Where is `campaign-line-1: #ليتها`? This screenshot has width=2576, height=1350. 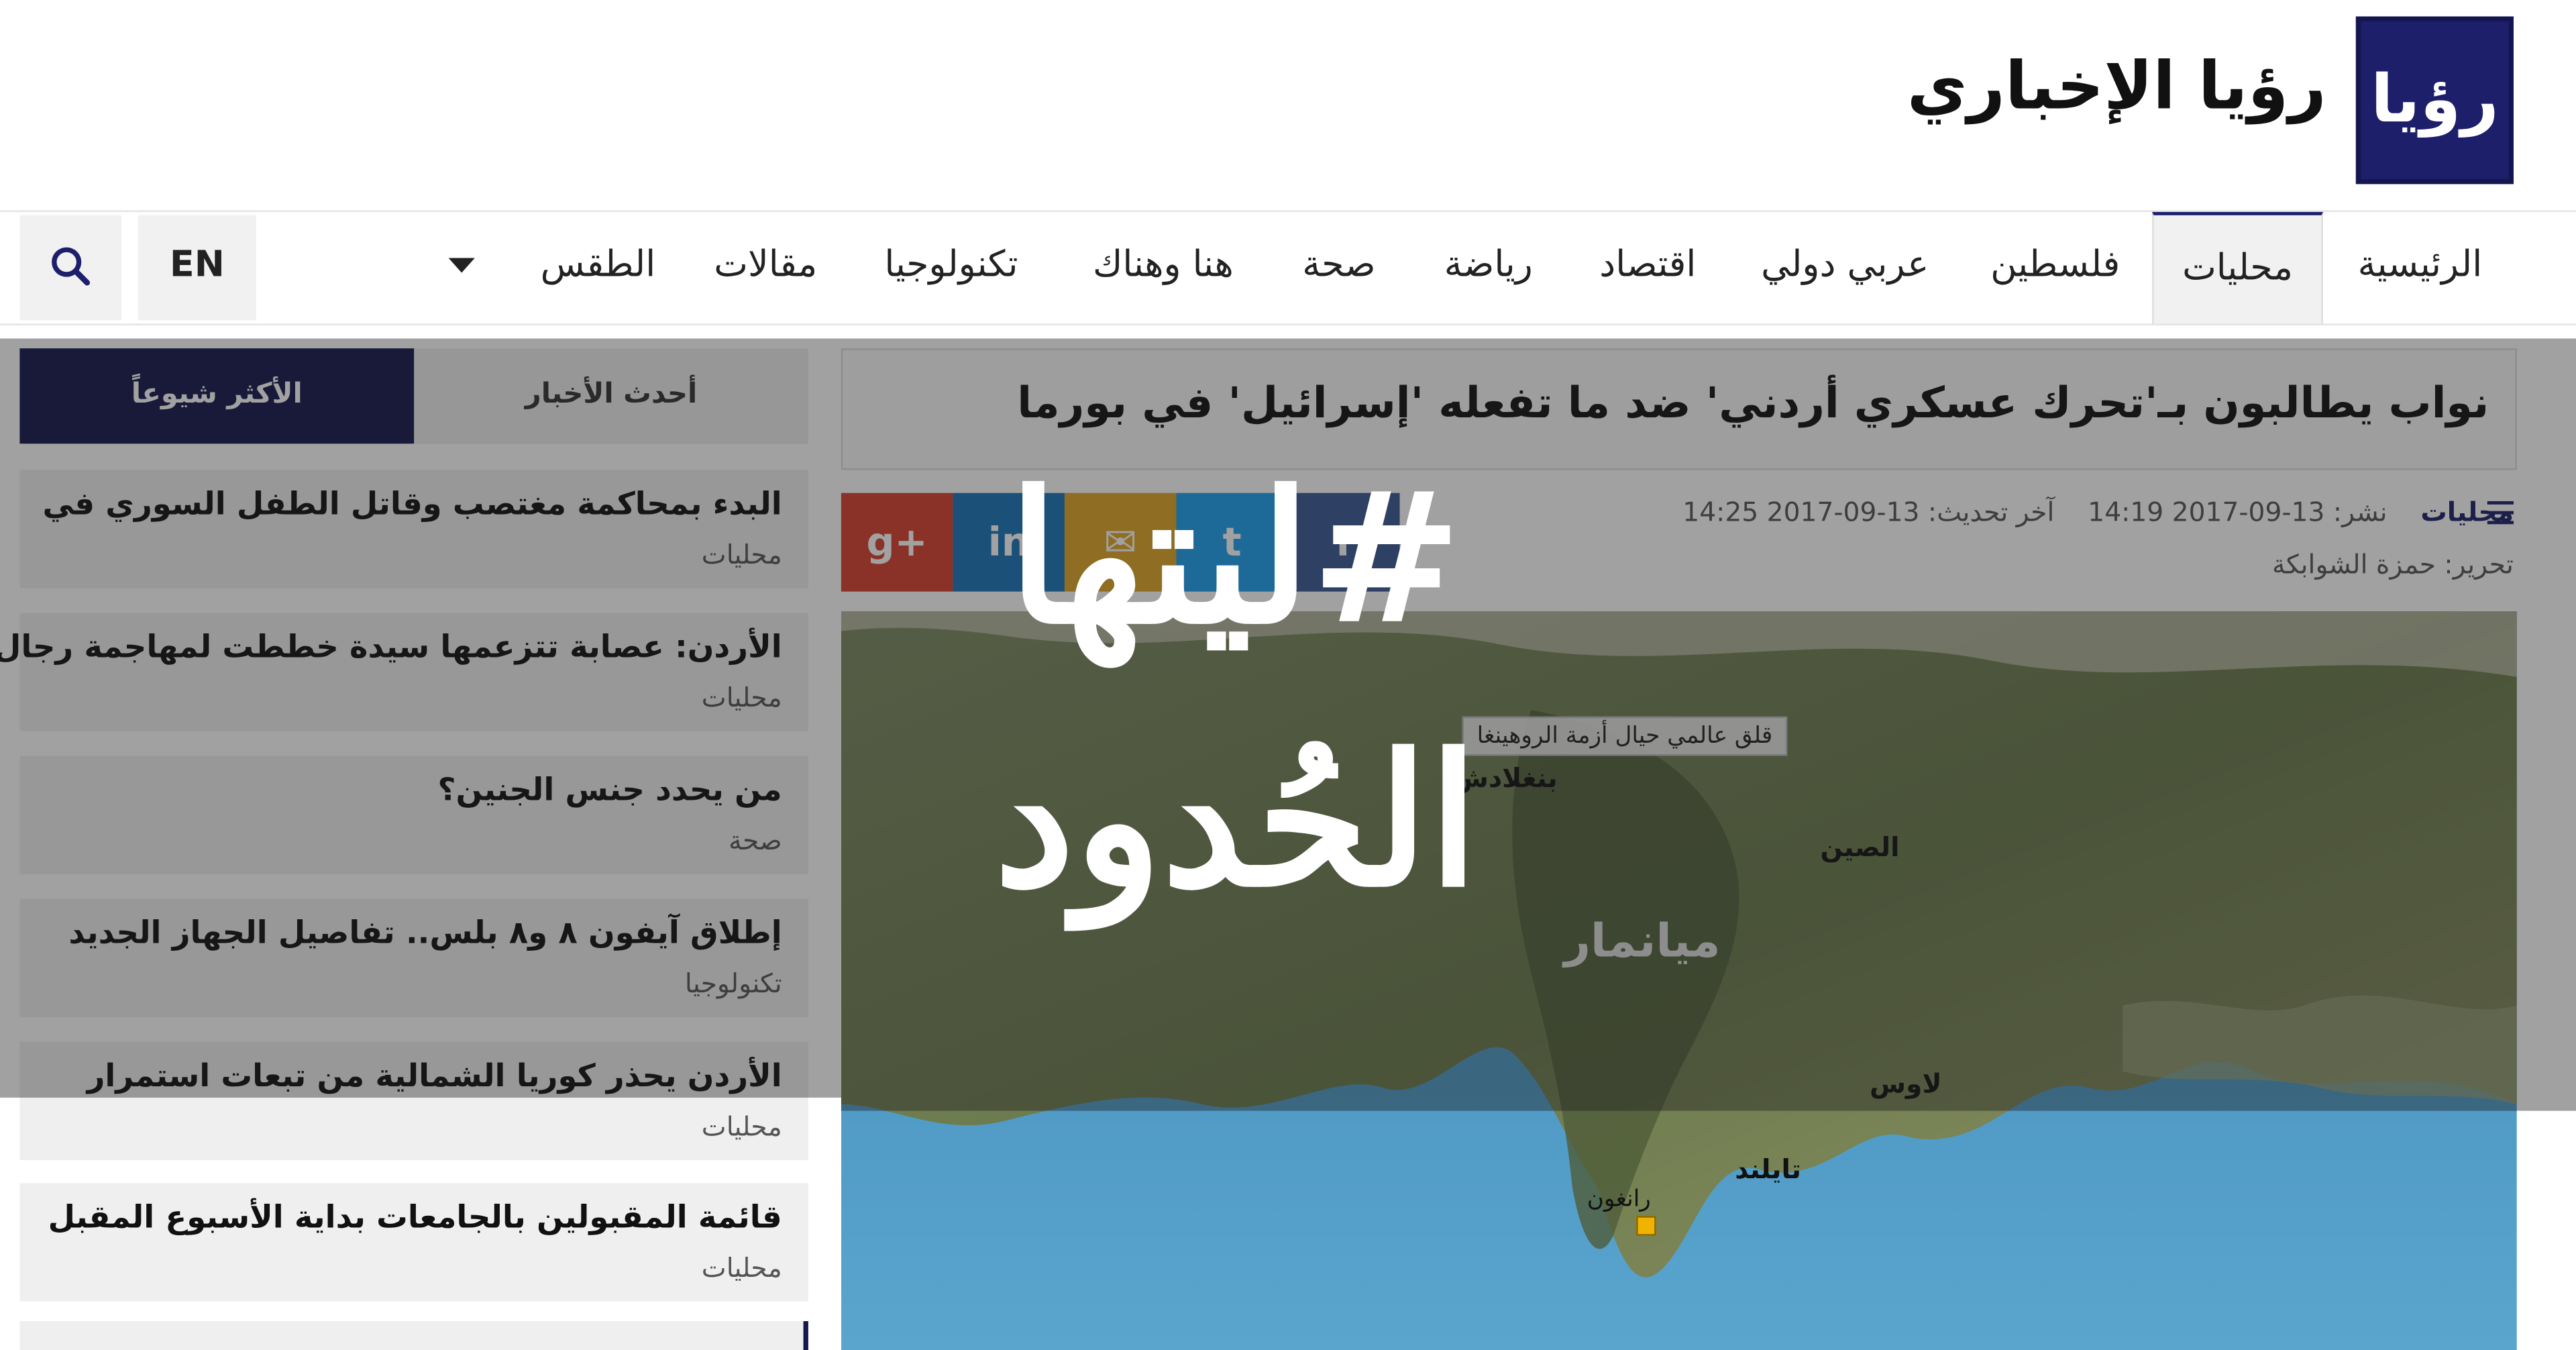 campaign-line-1: #ليتها is located at coordinates (1235, 558).